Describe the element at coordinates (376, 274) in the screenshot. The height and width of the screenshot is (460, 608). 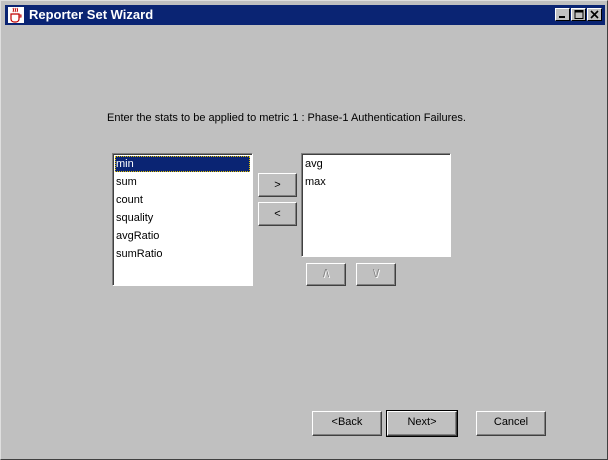
I see `move-down-button: \/` at that location.